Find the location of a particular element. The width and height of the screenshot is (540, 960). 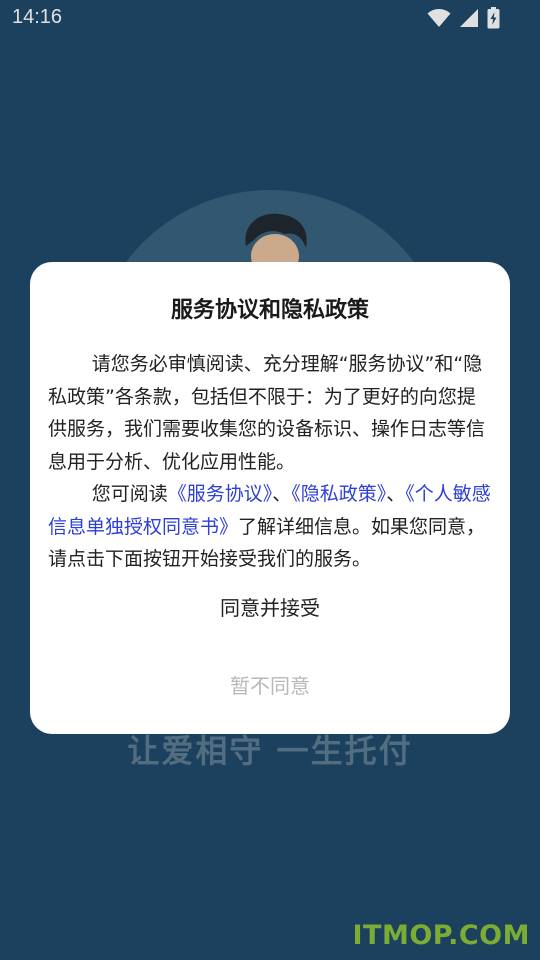

paragraph-2-prefix: 您可阅读 is located at coordinates (129, 494).